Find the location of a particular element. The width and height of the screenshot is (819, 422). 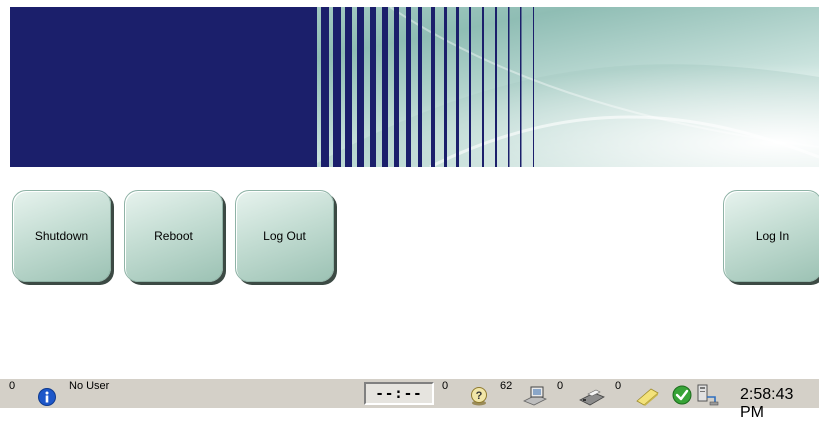

log-out-button: Log Out is located at coordinates (284, 236).